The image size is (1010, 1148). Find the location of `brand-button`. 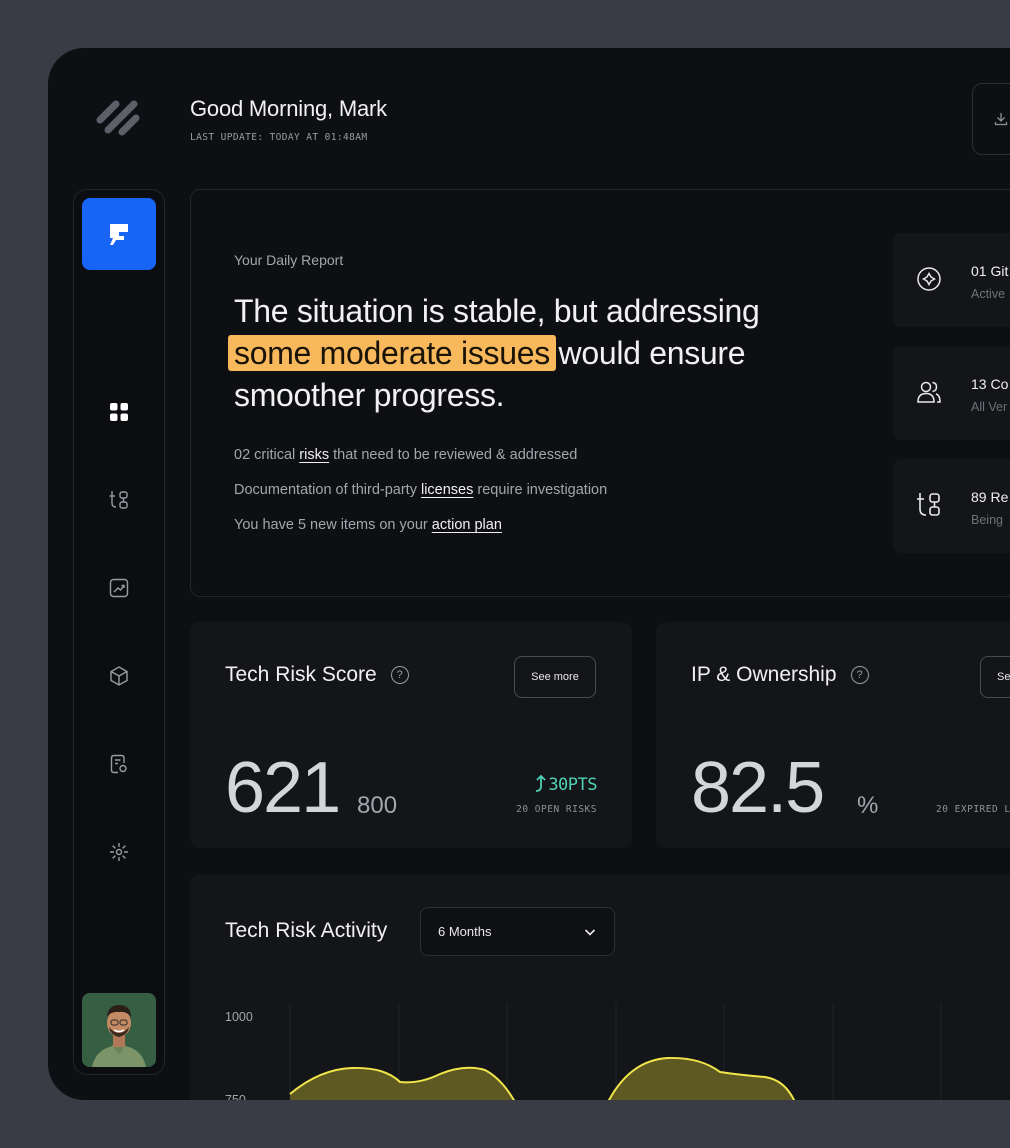

brand-button is located at coordinates (119, 234).